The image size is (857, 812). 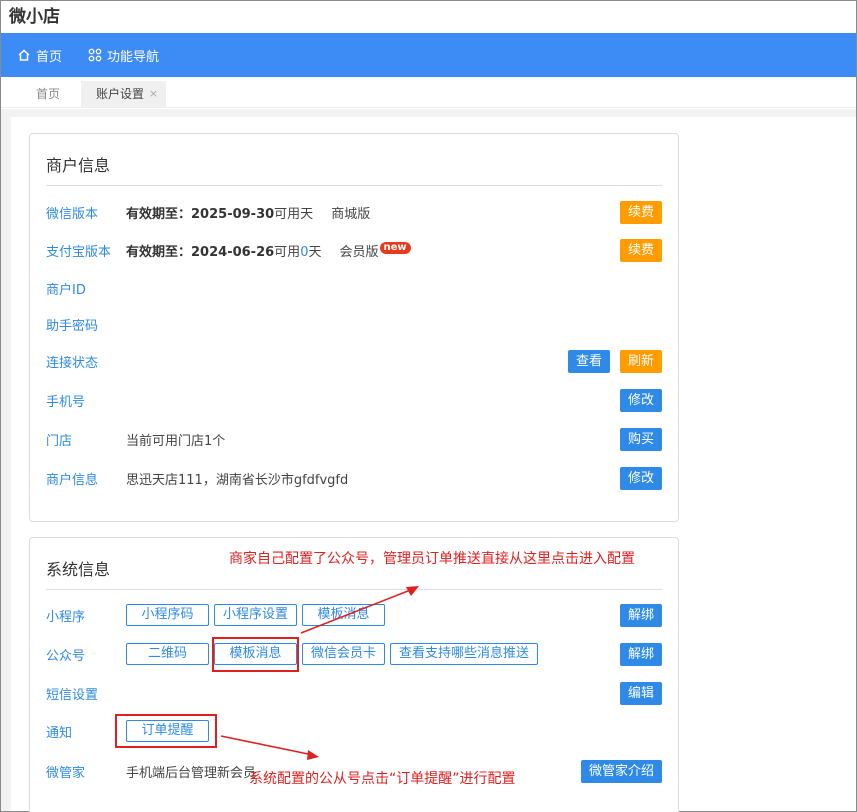 What do you see at coordinates (354, 361) in the screenshot?
I see `row-connection-status: 连接状态 查看 刷新` at bounding box center [354, 361].